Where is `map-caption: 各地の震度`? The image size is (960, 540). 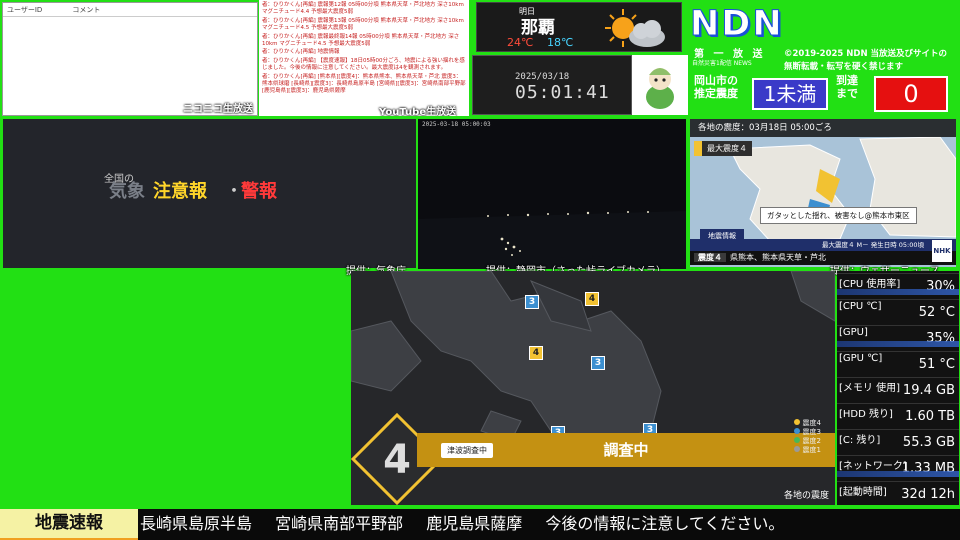 map-caption: 各地の震度 is located at coordinates (806, 496).